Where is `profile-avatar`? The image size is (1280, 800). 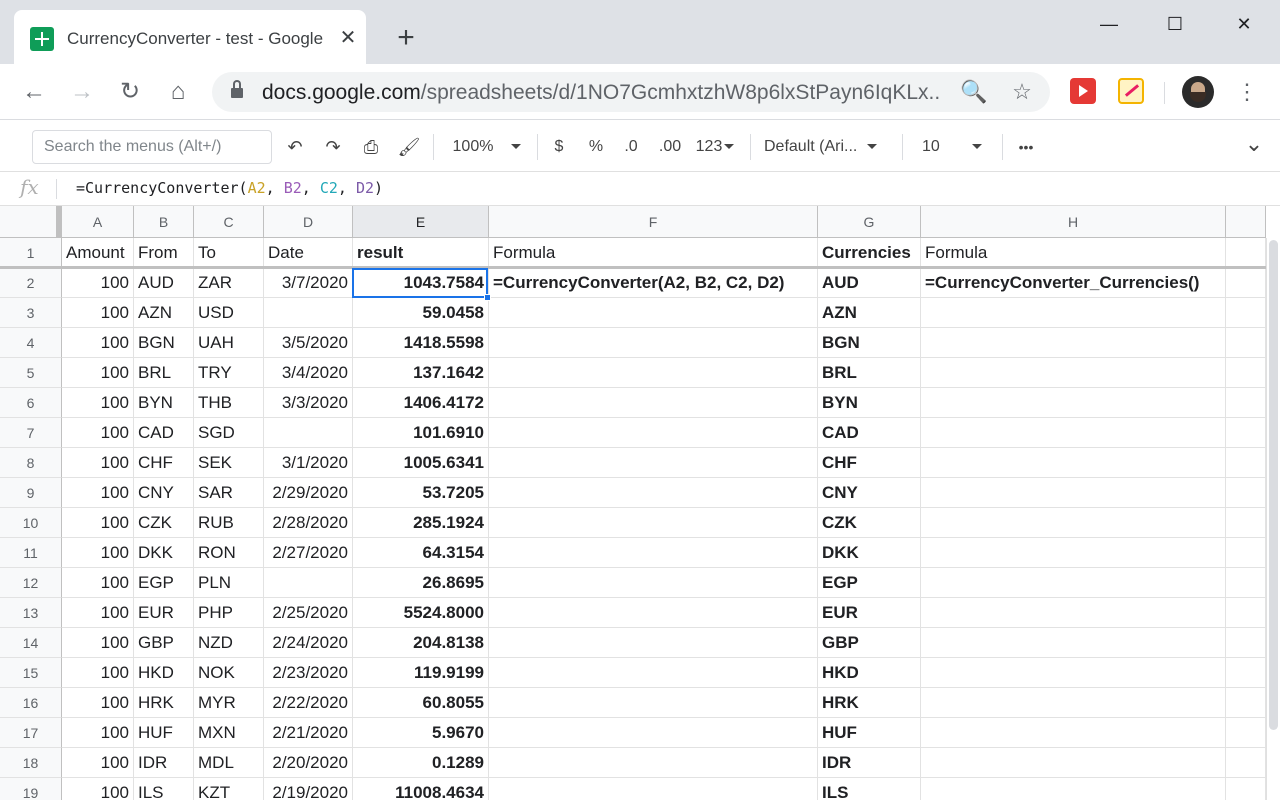
profile-avatar is located at coordinates (1198, 92).